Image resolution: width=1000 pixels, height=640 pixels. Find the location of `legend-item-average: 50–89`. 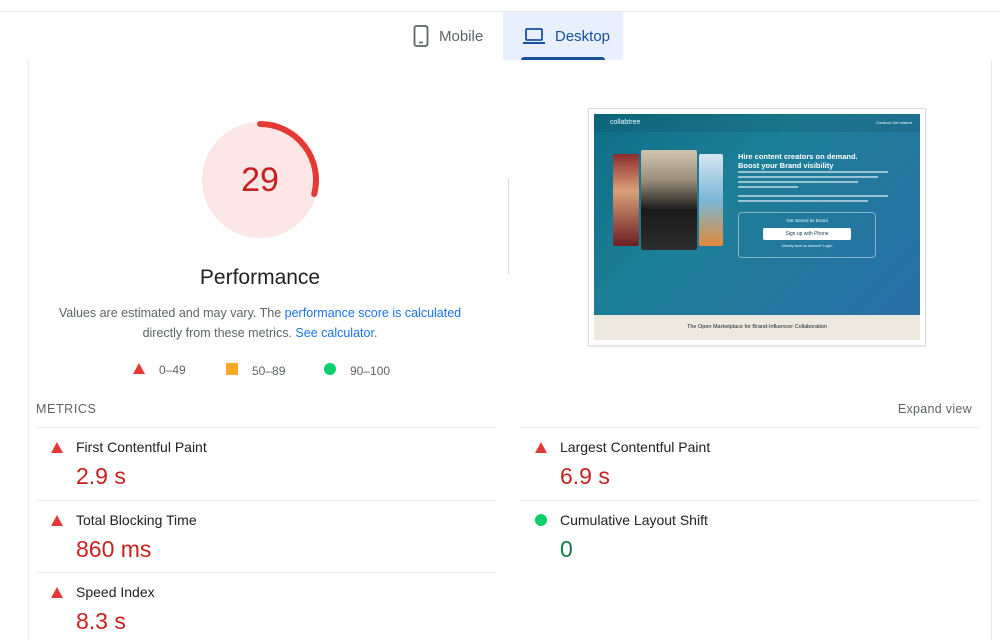

legend-item-average: 50–89 is located at coordinates (255, 370).